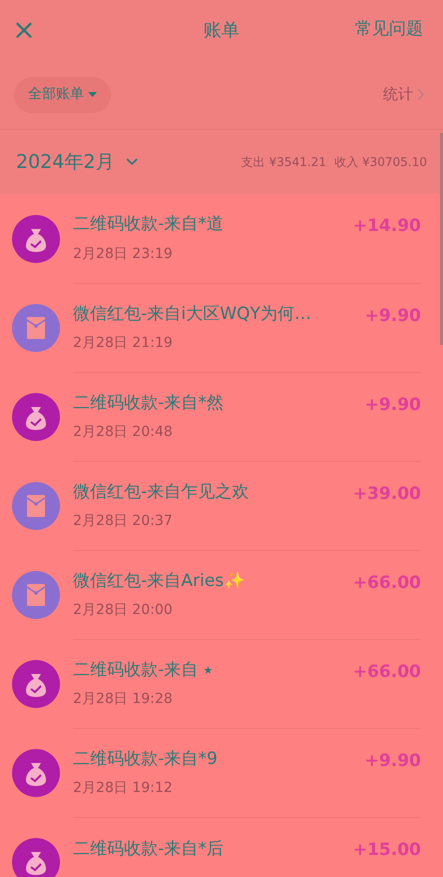 Image resolution: width=443 pixels, height=877 pixels. I want to click on chevron-down-icon, so click(132, 162).